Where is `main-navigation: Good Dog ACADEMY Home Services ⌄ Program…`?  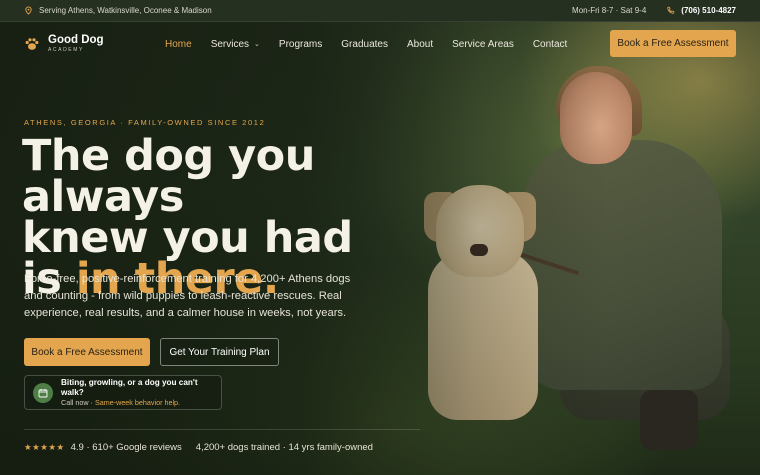
main-navigation: Good Dog ACADEMY Home Services ⌄ Program… is located at coordinates (380, 44).